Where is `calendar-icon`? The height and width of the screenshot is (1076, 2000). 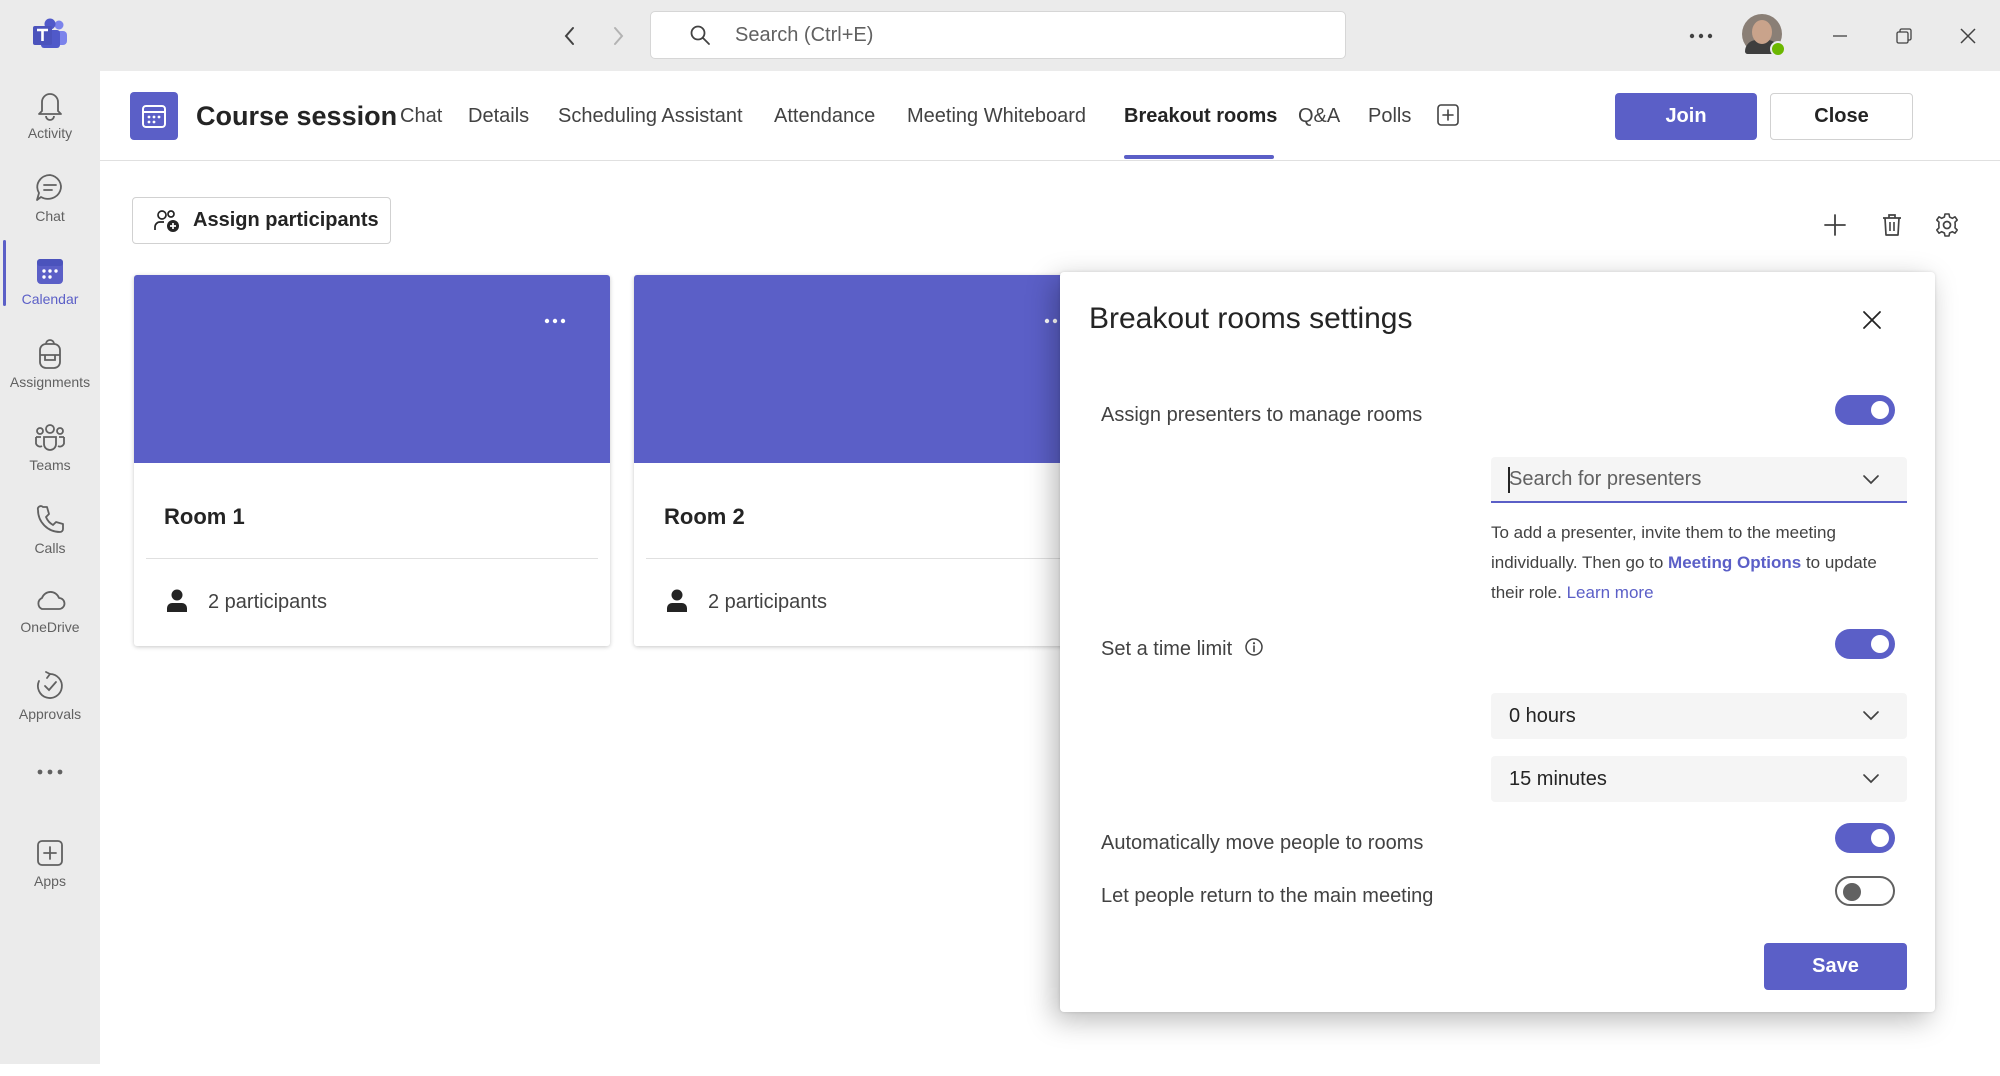
calendar-icon is located at coordinates (50, 271).